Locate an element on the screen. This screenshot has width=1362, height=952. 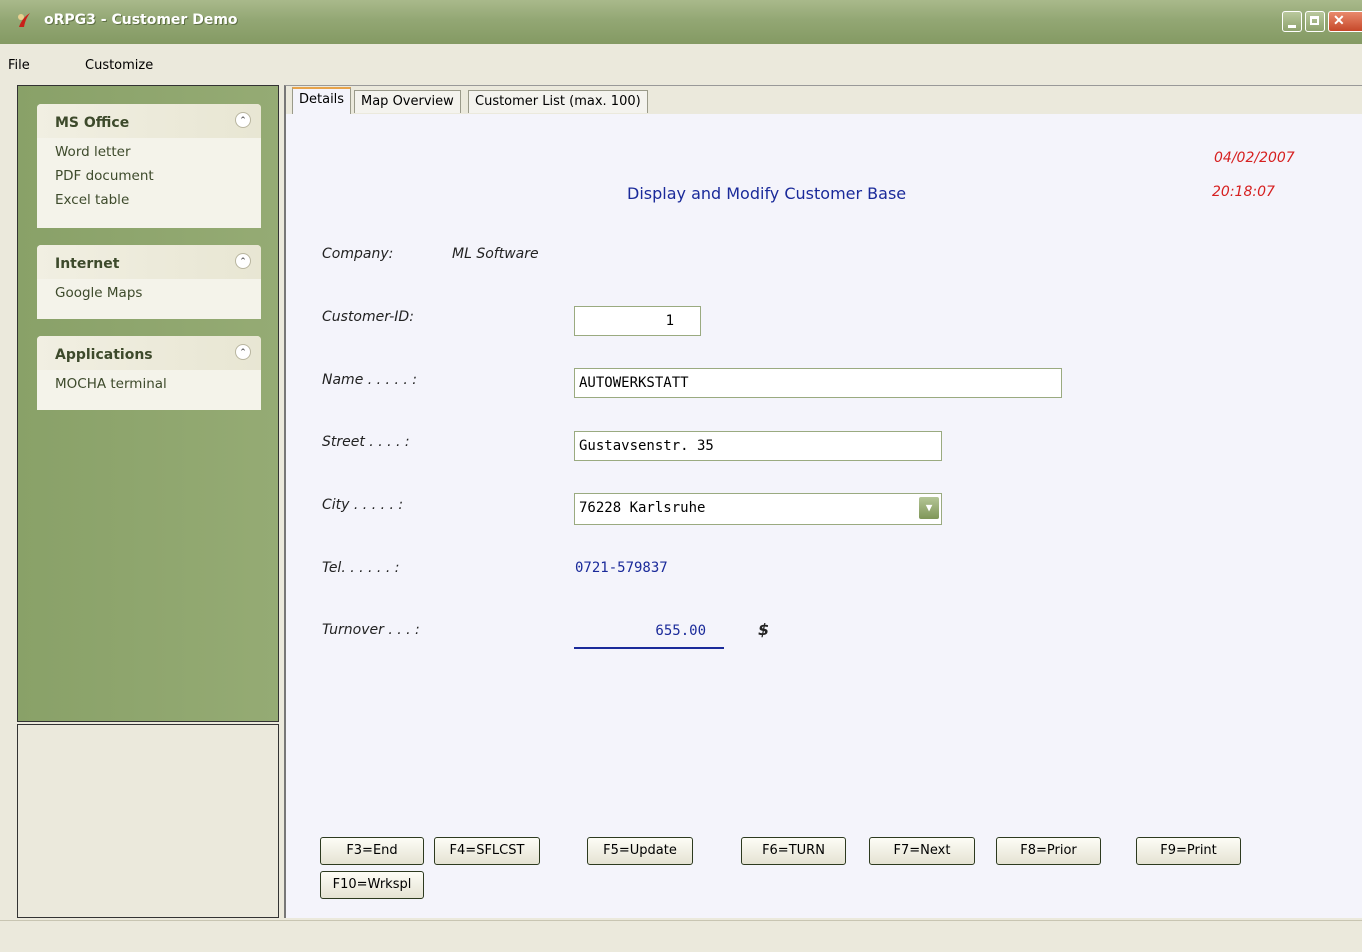
group-header: Applications ⌃ is located at coordinates (149, 353).